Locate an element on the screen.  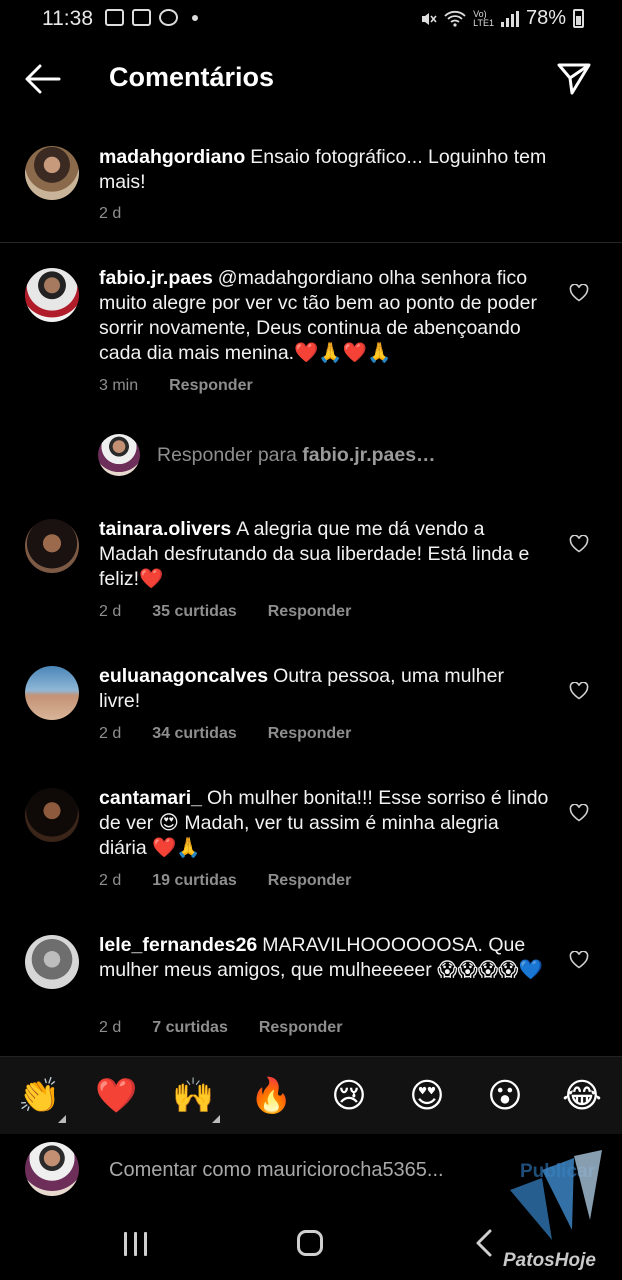
wifi-icon is located at coordinates (455, 18).